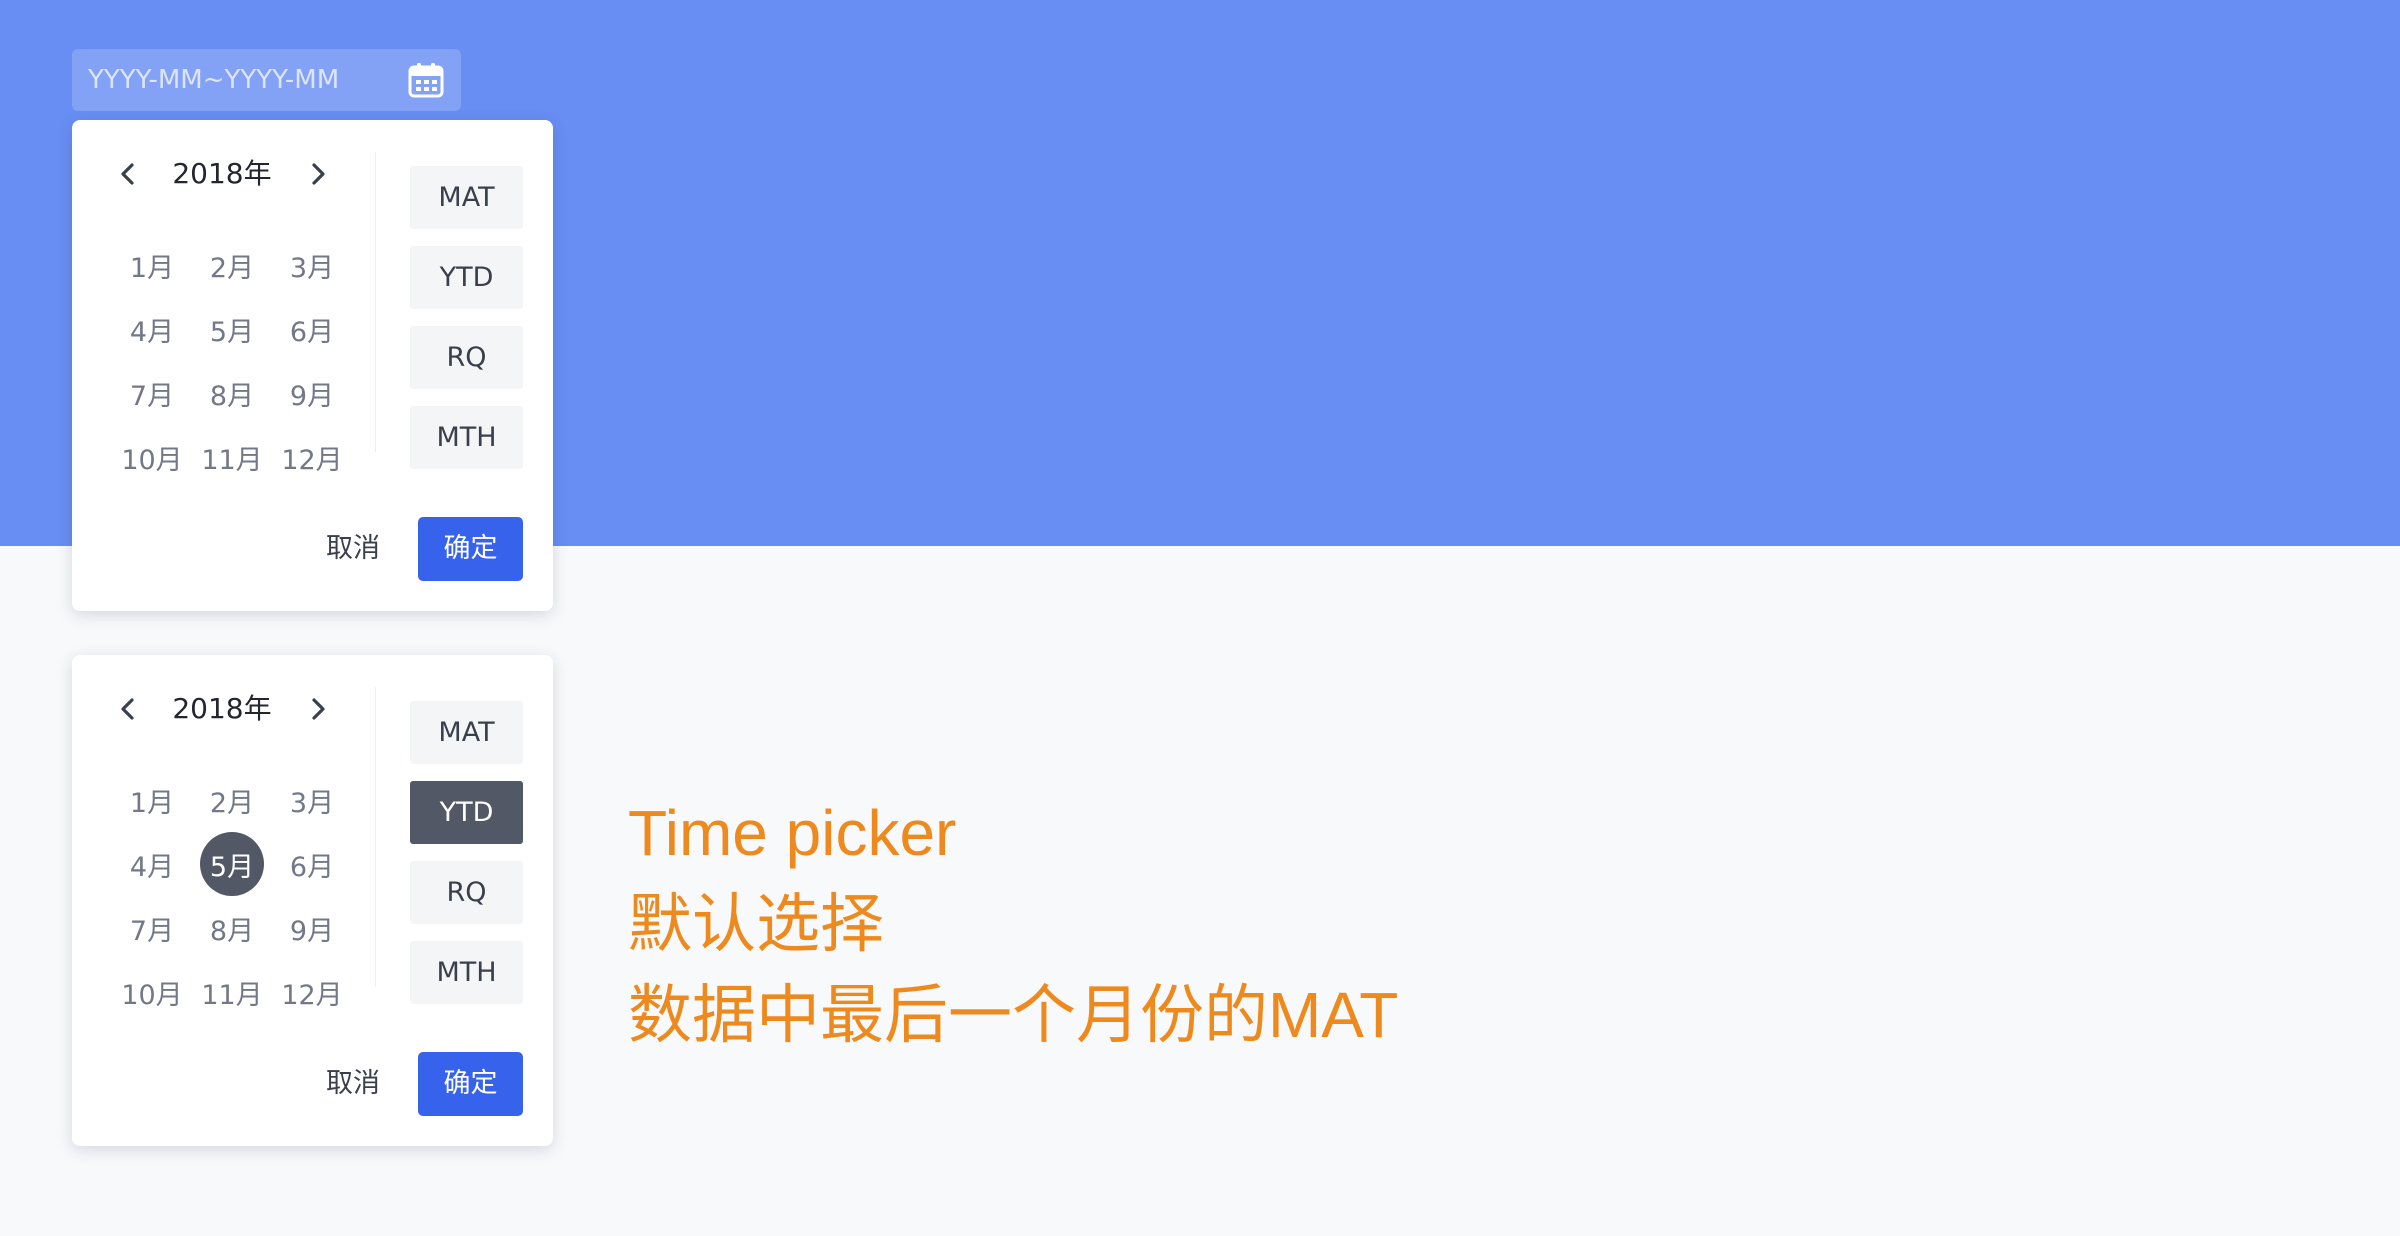  I want to click on annotation-line: 默认选择, so click(756, 924).